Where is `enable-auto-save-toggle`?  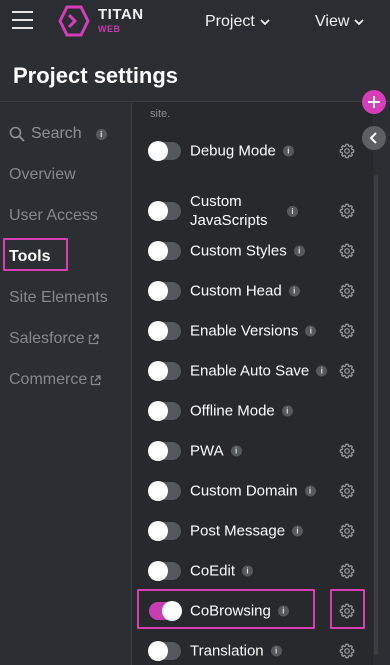
enable-auto-save-toggle is located at coordinates (164, 371).